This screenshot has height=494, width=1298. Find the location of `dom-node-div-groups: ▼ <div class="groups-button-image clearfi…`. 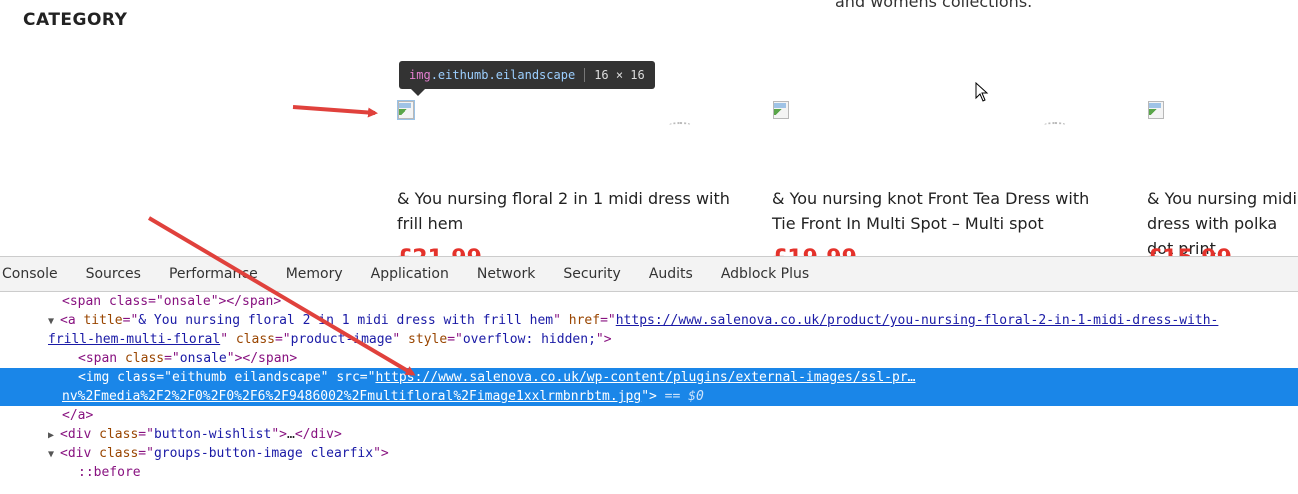

dom-node-div-groups: ▼ <div class="groups-button-image clearfi… is located at coordinates (649, 453).